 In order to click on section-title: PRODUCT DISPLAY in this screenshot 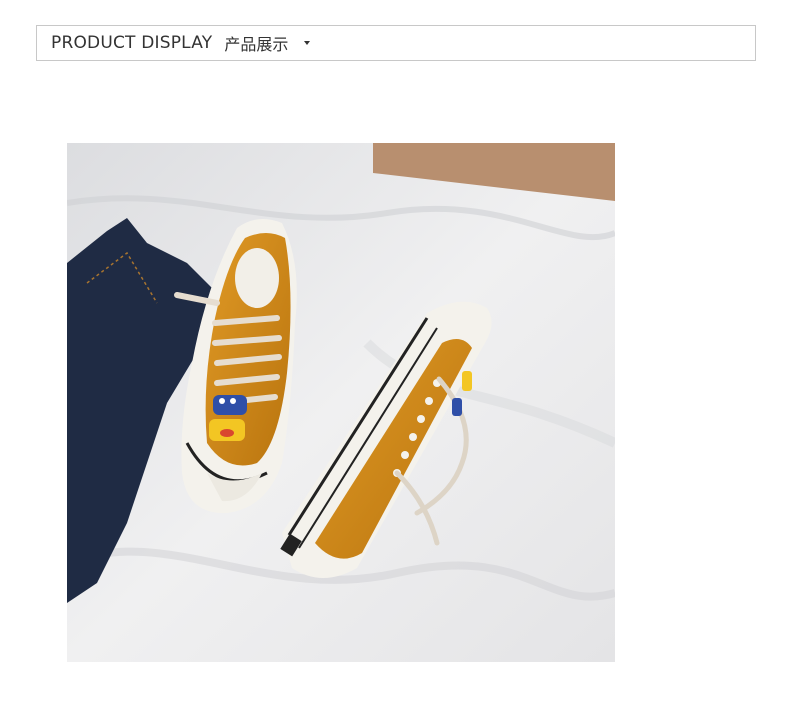, I will do `click(132, 43)`.